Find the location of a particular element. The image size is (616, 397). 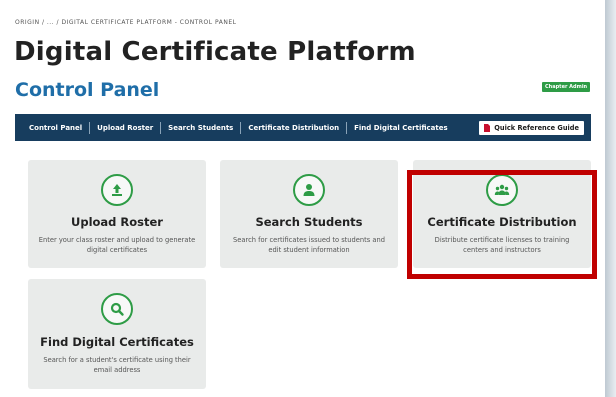

nav-control-panel: Control Panel is located at coordinates (53, 127).